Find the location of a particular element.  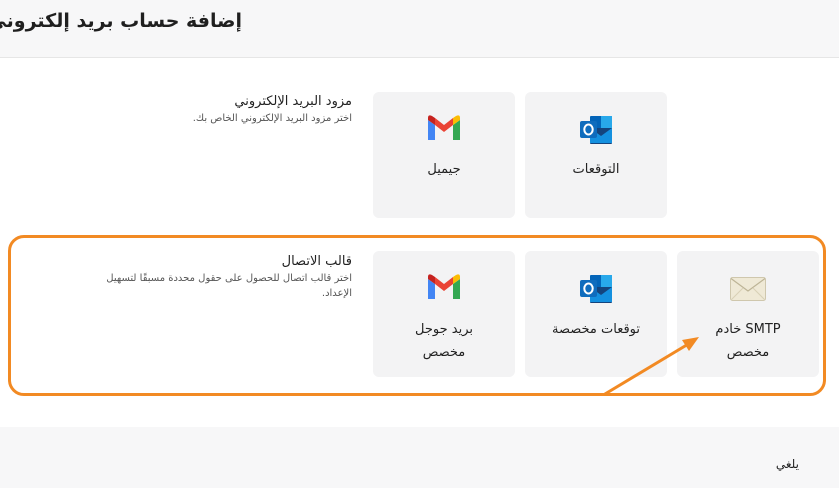

cancel-button: يلغي is located at coordinates (787, 464).